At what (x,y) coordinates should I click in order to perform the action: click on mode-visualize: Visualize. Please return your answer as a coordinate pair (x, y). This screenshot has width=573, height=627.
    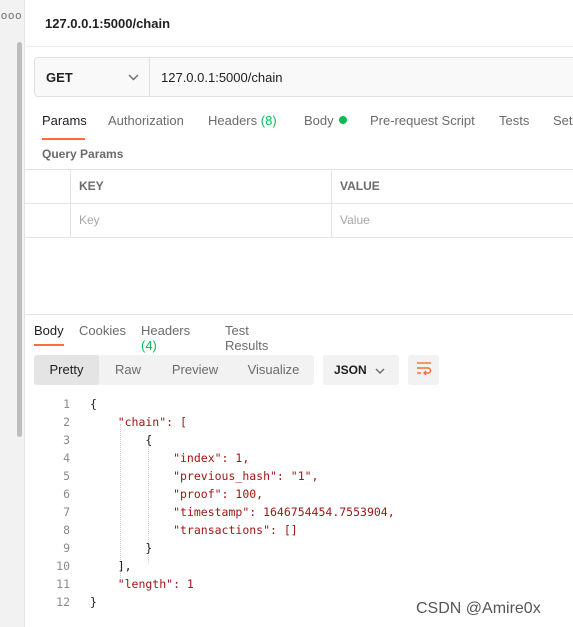
    Looking at the image, I should click on (273, 370).